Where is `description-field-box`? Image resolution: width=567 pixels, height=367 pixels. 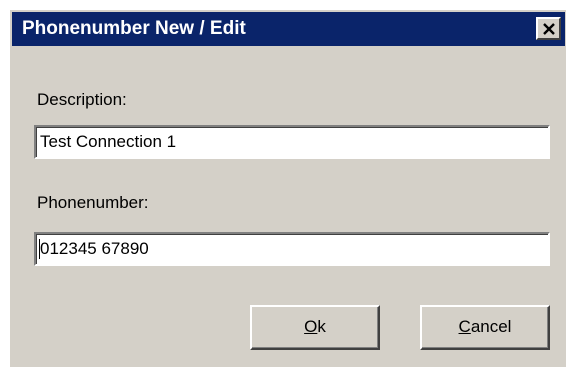
description-field-box is located at coordinates (292, 142).